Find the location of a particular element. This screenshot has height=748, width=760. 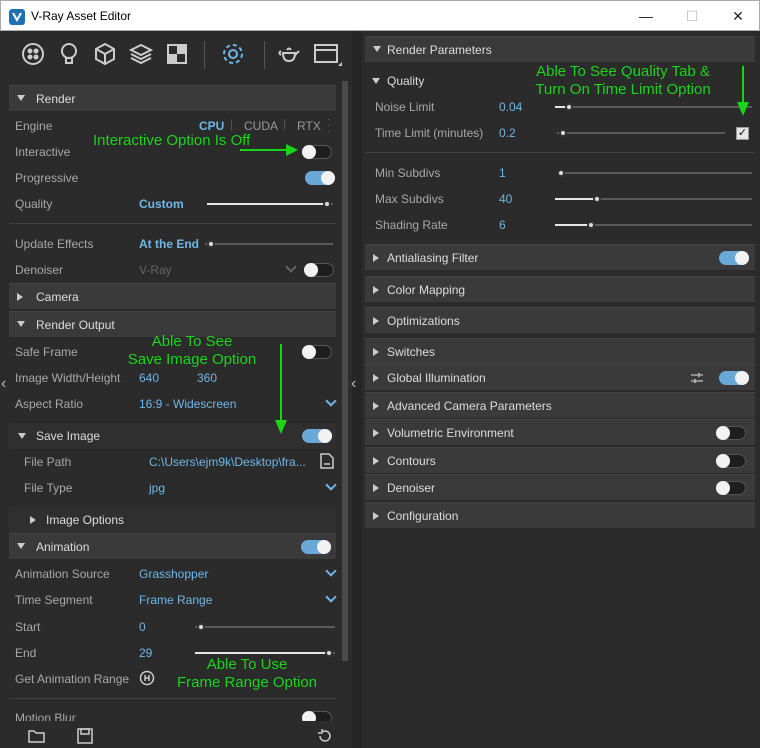

frame-buffer-icon is located at coordinates (327, 54).